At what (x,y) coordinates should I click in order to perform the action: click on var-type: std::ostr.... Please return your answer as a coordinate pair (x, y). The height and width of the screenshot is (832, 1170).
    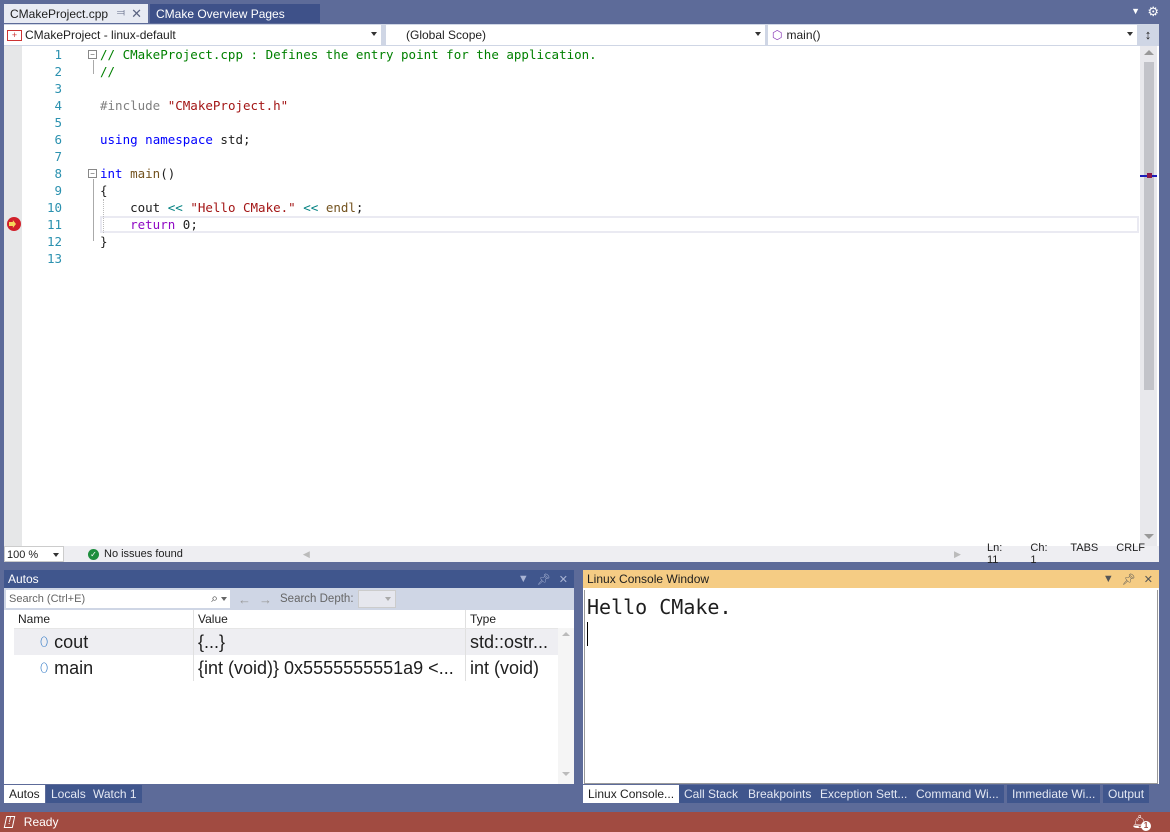
    Looking at the image, I should click on (509, 642).